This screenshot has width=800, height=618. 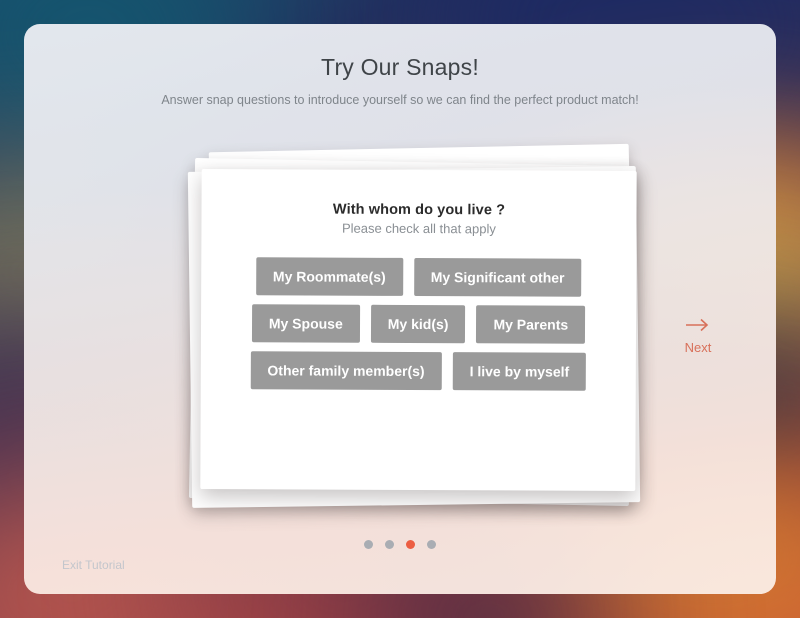 I want to click on answer-option-button: My Spouse, so click(x=305, y=323).